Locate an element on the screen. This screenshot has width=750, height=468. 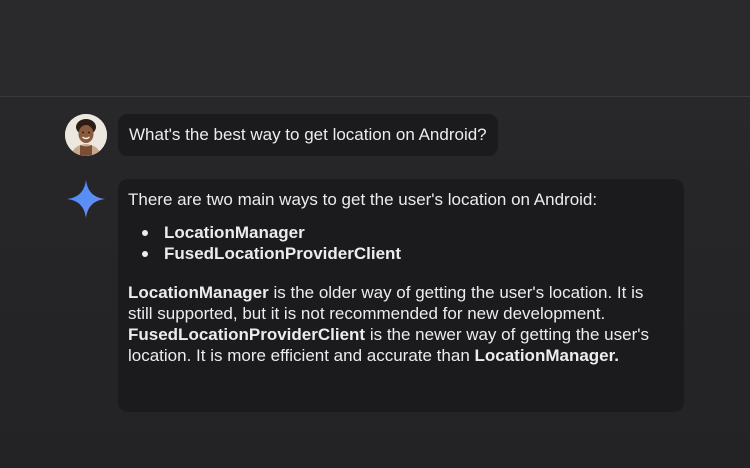
sparkle-icon is located at coordinates (86, 199).